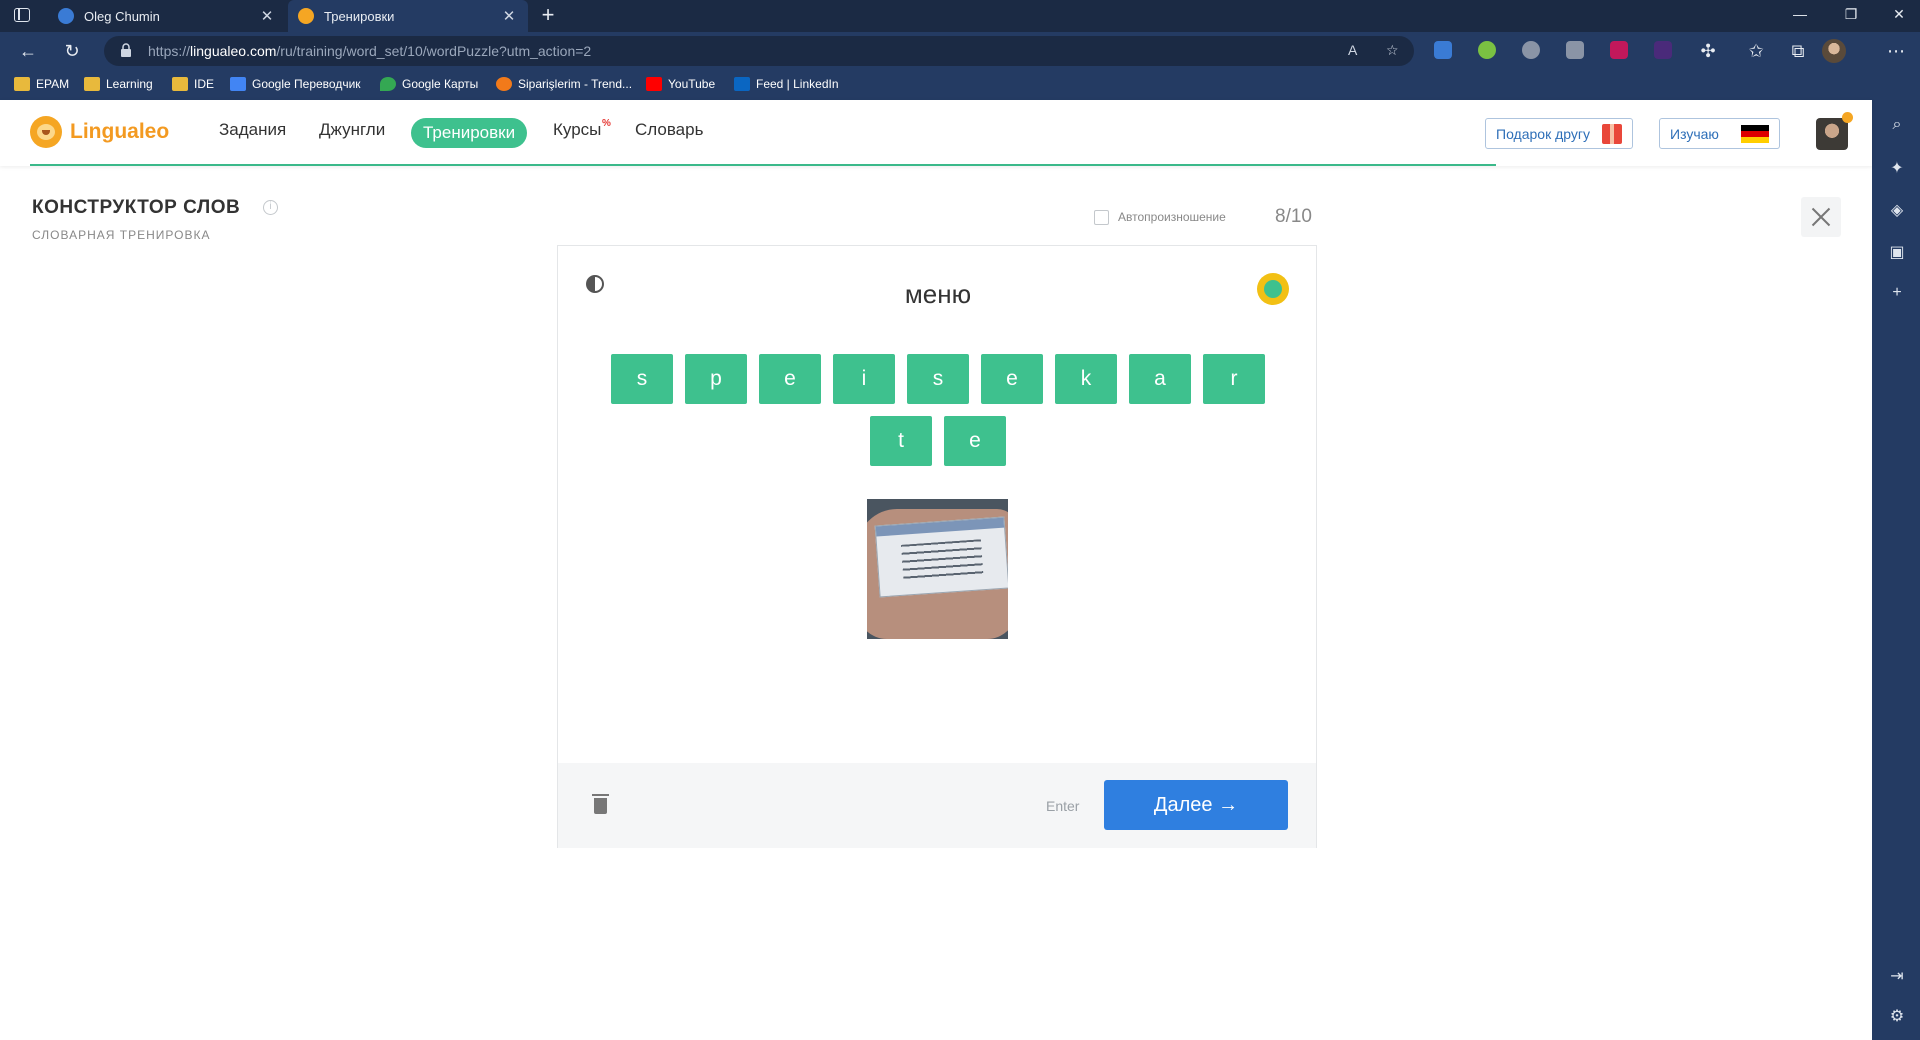 This screenshot has height=1040, width=1920. I want to click on user-avatar, so click(1832, 134).